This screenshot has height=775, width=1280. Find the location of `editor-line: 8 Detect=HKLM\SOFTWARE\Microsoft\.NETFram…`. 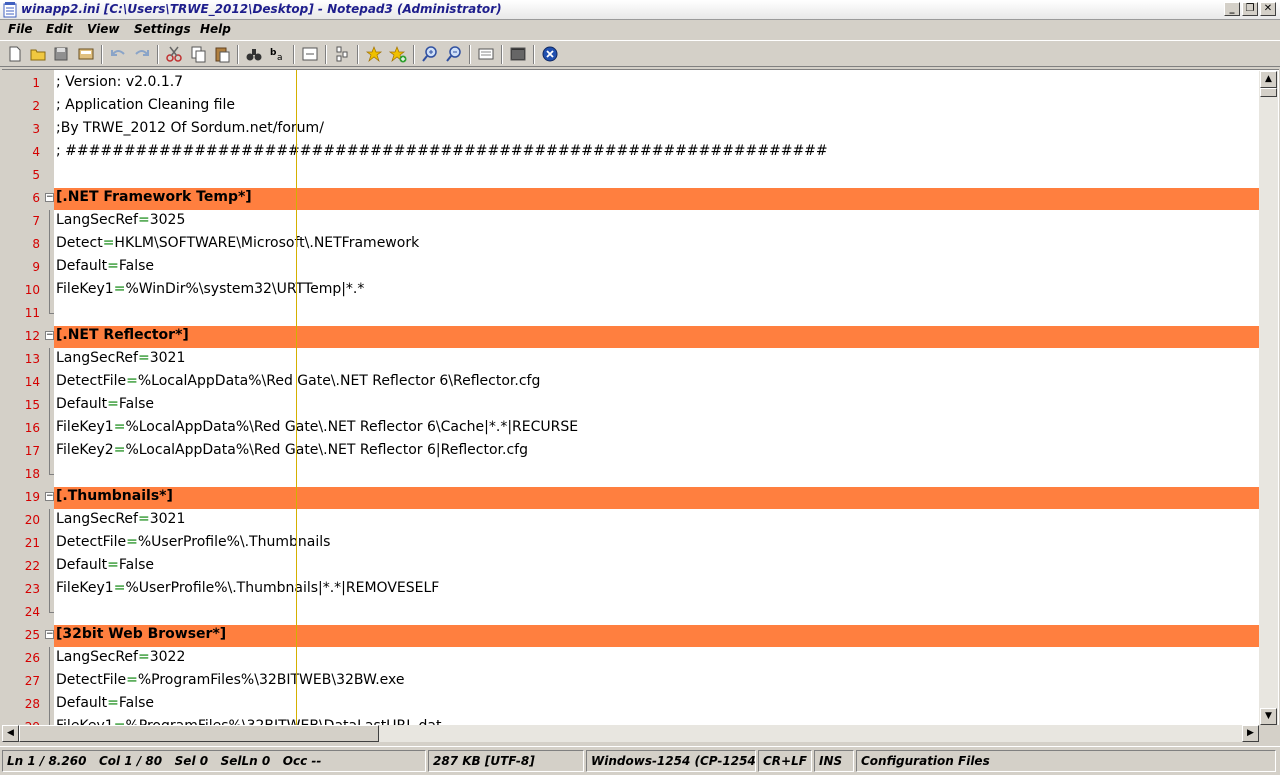

editor-line: 8 Detect=HKLM\SOFTWARE\Microsoft\.NETFram… is located at coordinates (630, 244).